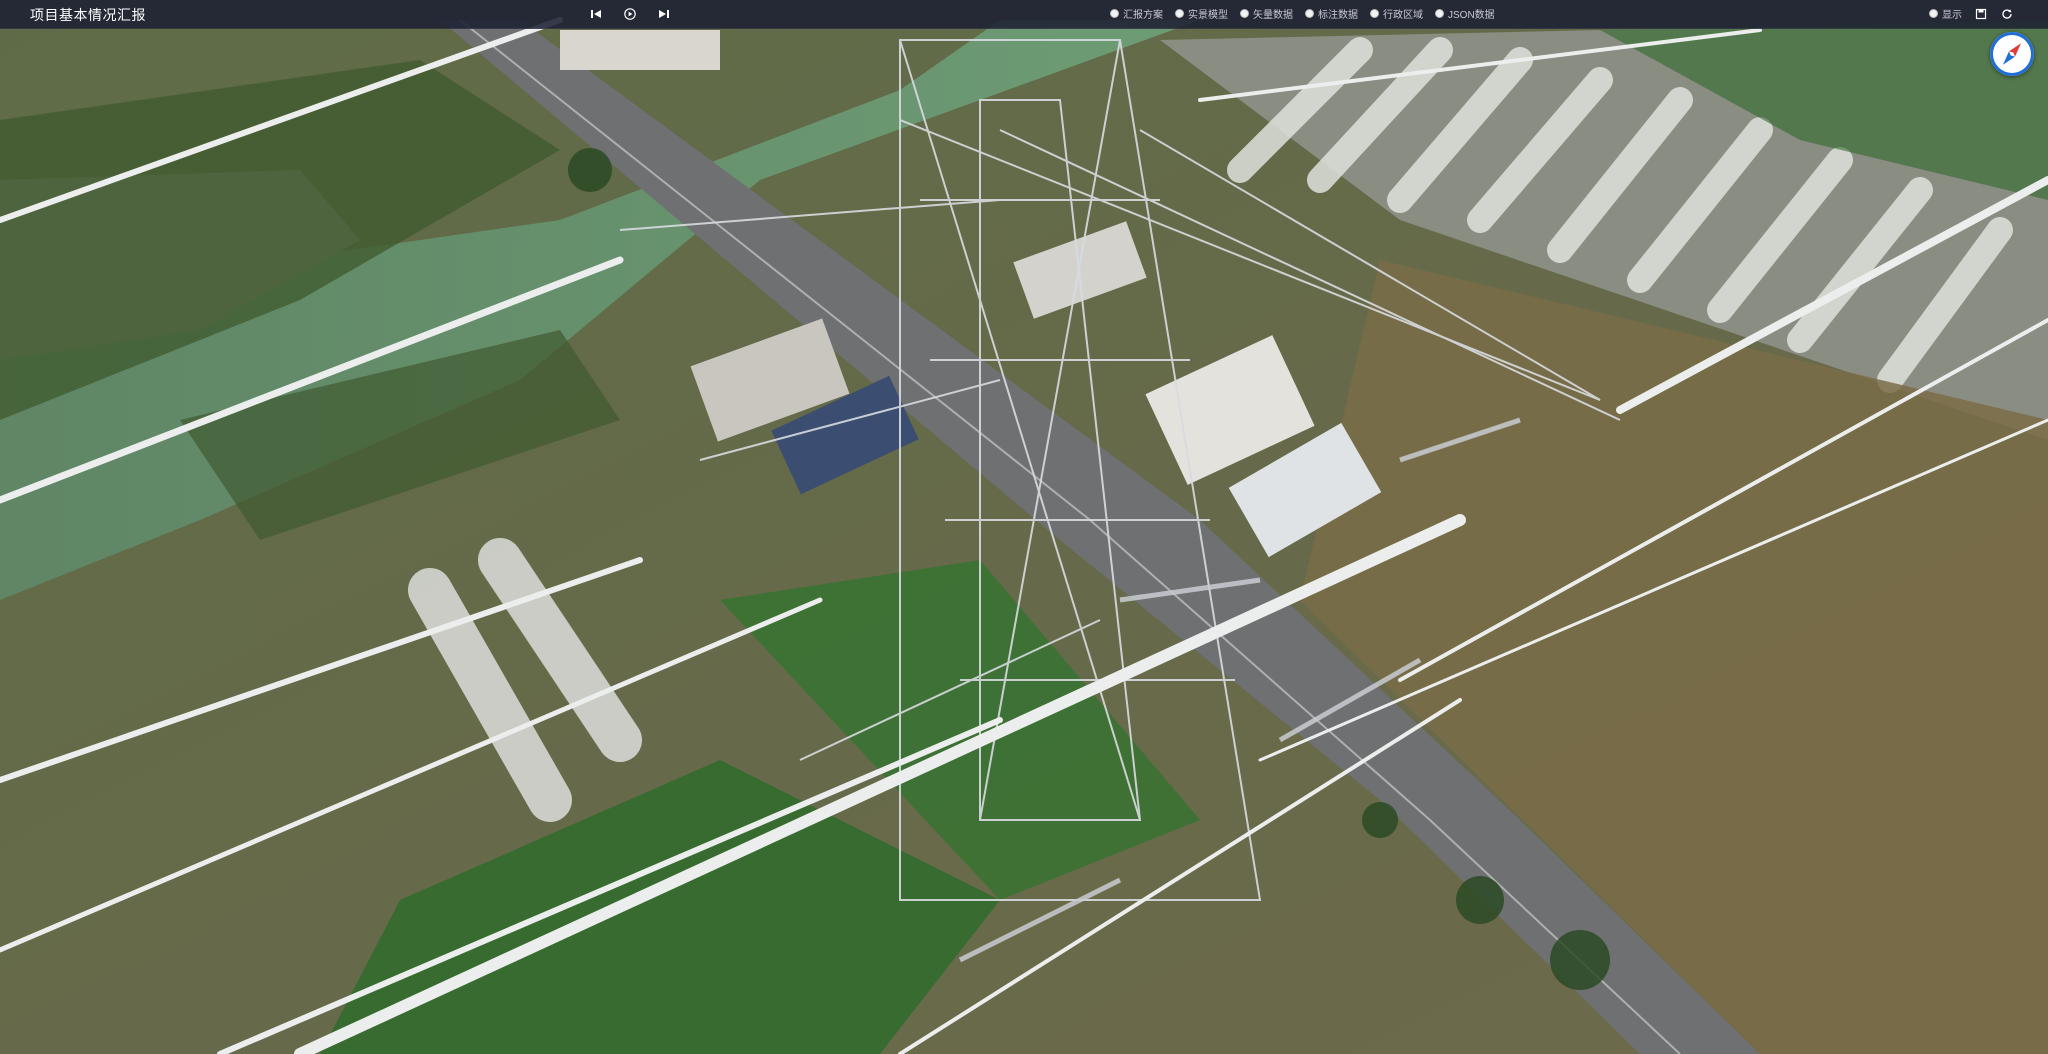 The width and height of the screenshot is (2048, 1054). I want to click on layer-label: 矢量数据, so click(1273, 15).